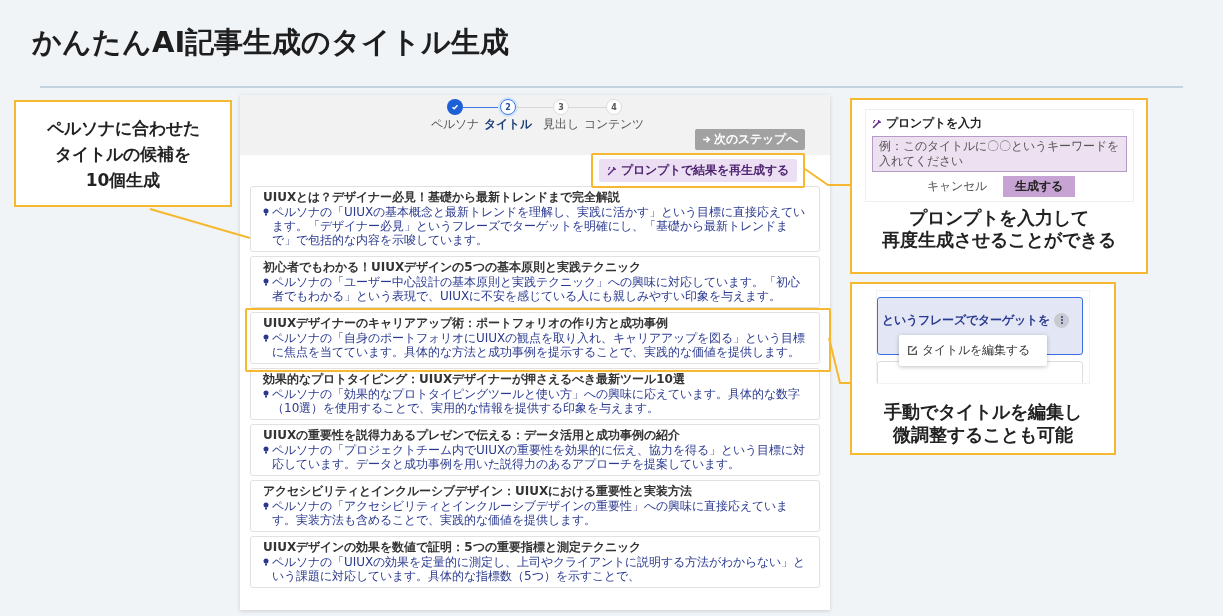 The height and width of the screenshot is (616, 1223). What do you see at coordinates (966, 320) in the screenshot?
I see `reason-text: というフレーズでターゲットを` at bounding box center [966, 320].